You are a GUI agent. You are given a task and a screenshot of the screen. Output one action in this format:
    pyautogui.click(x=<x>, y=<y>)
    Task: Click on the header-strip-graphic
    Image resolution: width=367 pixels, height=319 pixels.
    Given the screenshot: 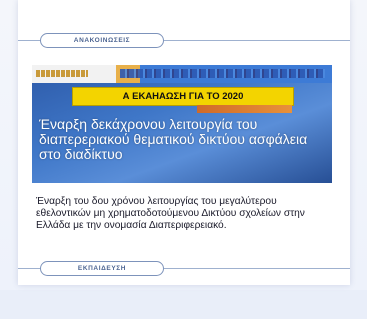 What is the action you would take?
    pyautogui.click(x=222, y=73)
    